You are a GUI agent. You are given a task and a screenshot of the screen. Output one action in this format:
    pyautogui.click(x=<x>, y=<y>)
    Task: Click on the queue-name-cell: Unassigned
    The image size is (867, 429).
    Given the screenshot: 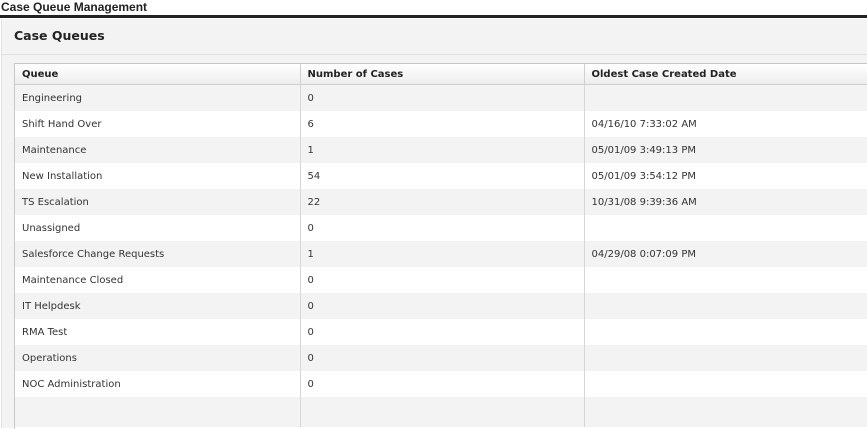 What is the action you would take?
    pyautogui.click(x=158, y=228)
    